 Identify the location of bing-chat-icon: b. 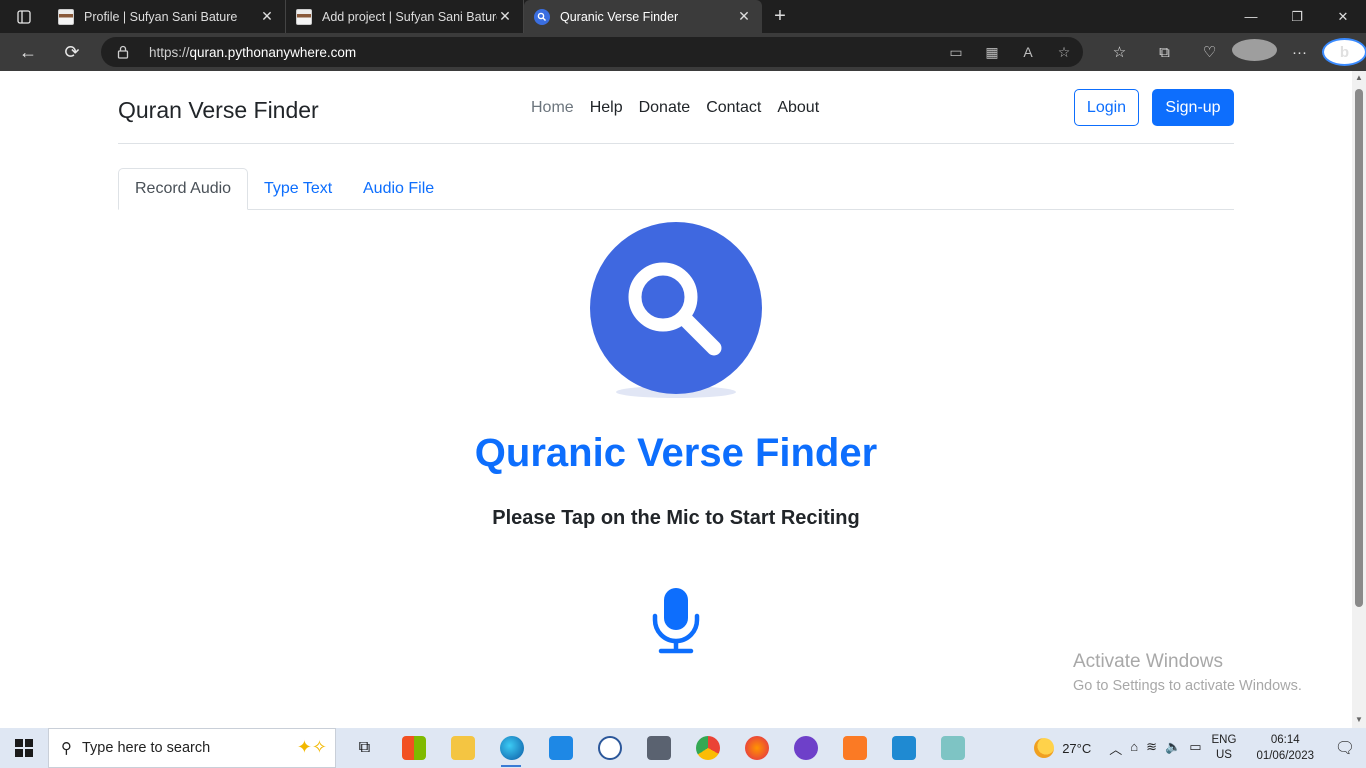
(1344, 52).